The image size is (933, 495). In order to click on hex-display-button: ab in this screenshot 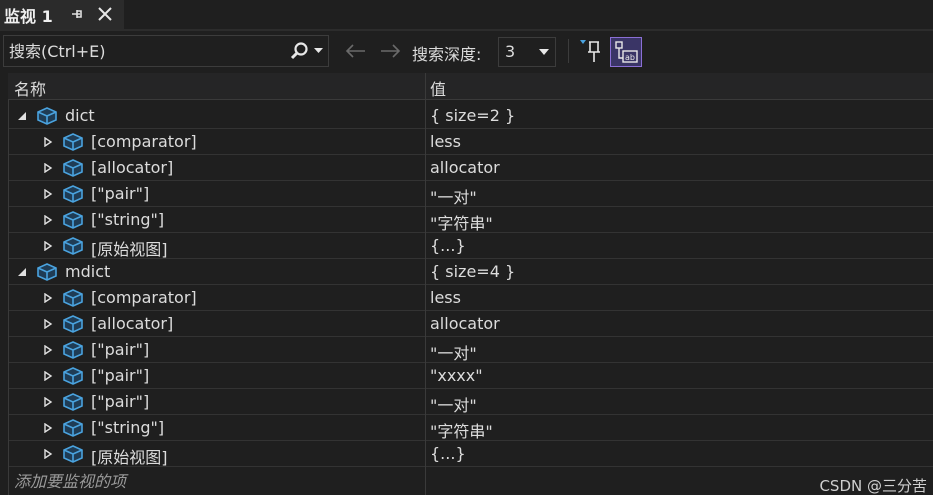, I will do `click(626, 52)`.